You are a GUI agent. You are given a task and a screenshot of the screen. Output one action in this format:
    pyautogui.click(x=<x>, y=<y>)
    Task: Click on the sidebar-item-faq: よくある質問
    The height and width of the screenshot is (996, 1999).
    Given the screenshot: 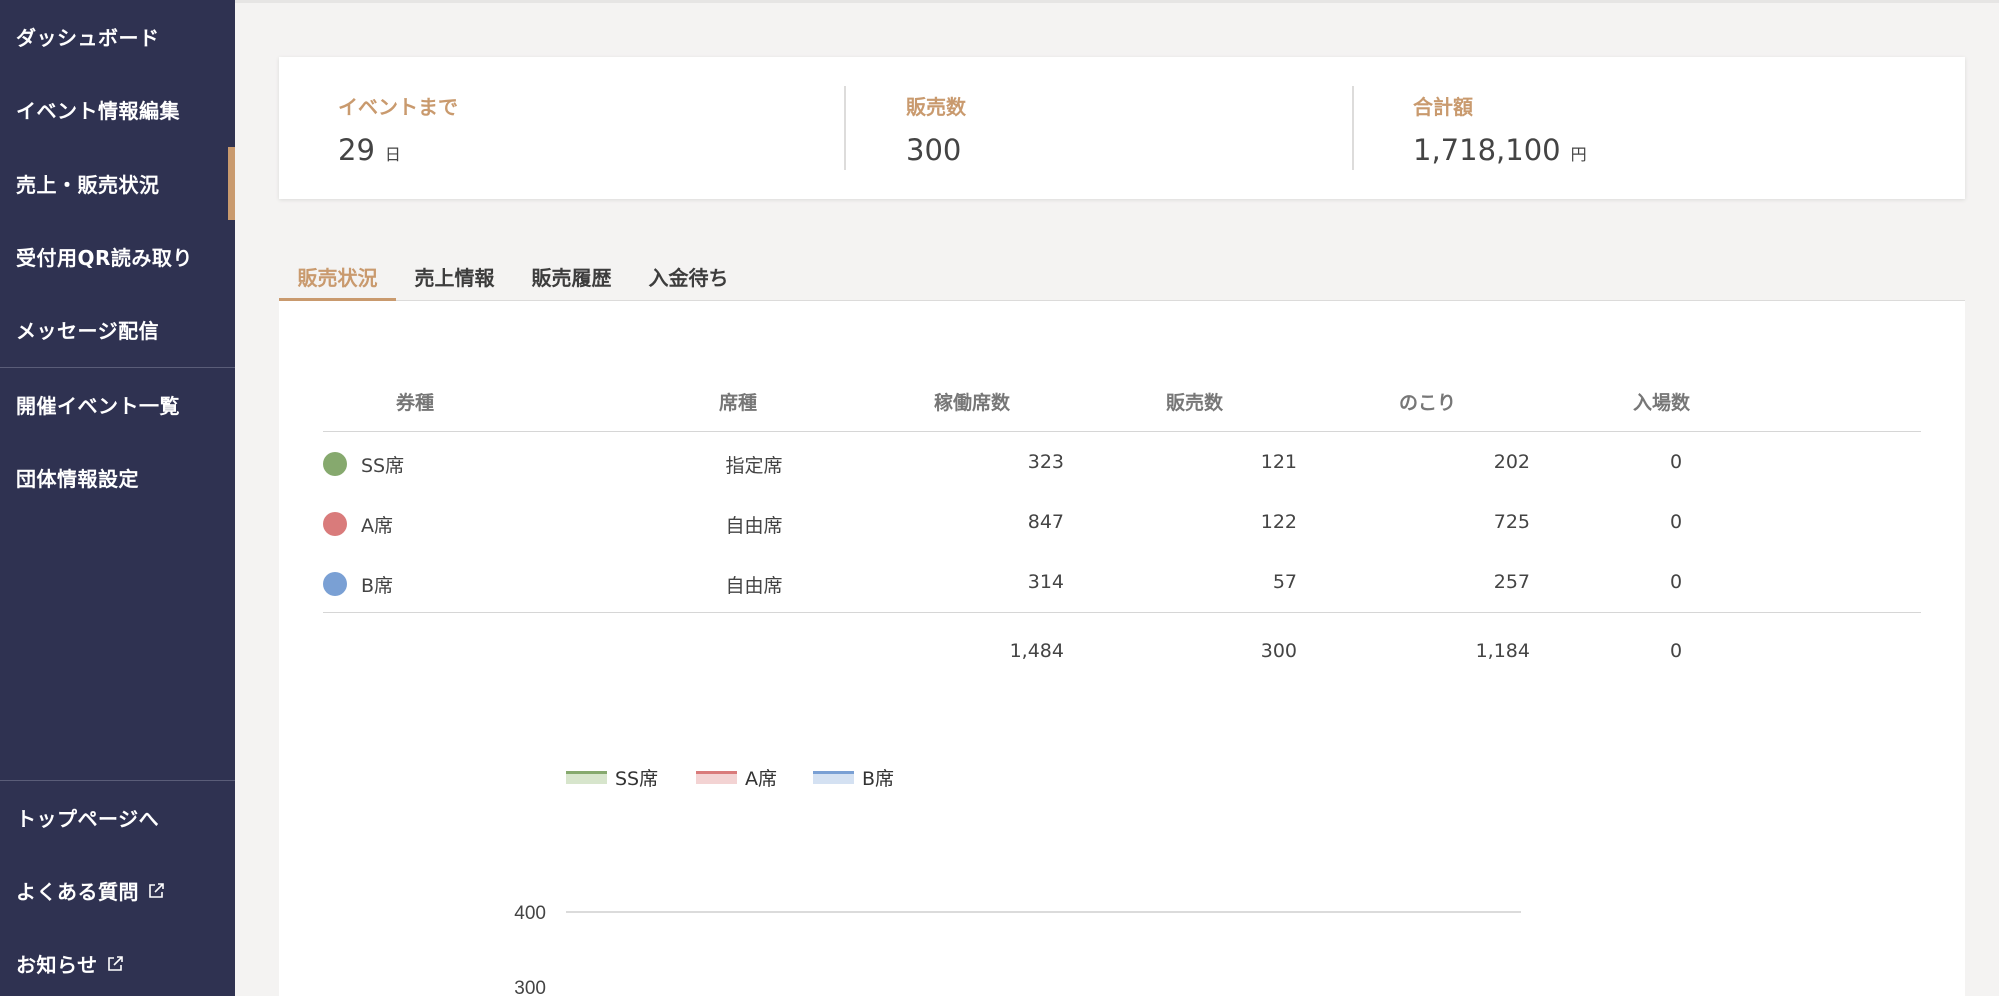 What is the action you would take?
    pyautogui.click(x=117, y=890)
    